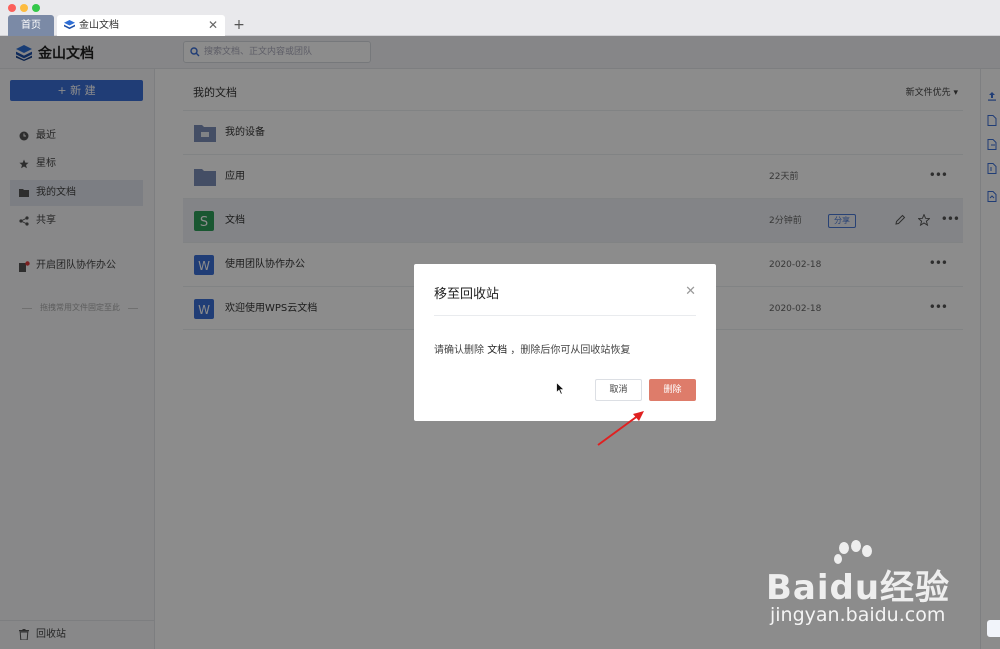 This screenshot has width=1000, height=649. What do you see at coordinates (459, 350) in the screenshot?
I see `message-prefix: 请确认删除` at bounding box center [459, 350].